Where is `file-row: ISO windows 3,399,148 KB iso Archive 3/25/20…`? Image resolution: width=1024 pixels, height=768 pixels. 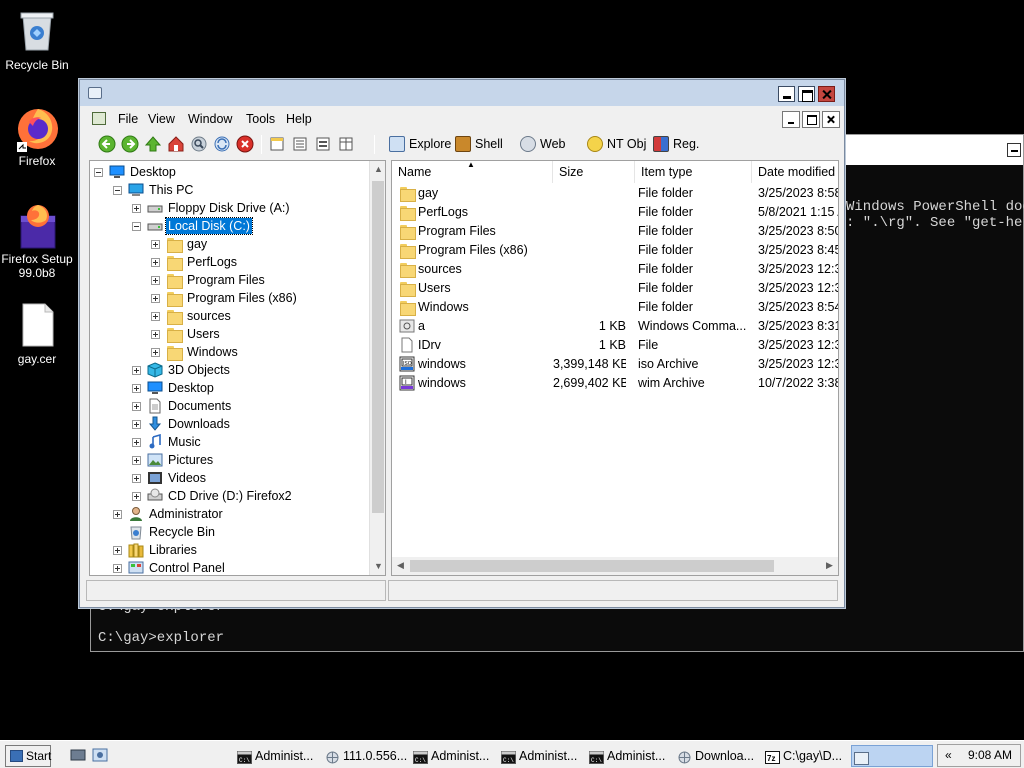 file-row: ISO windows 3,399,148 KB iso Archive 3/25/20… is located at coordinates (615, 364).